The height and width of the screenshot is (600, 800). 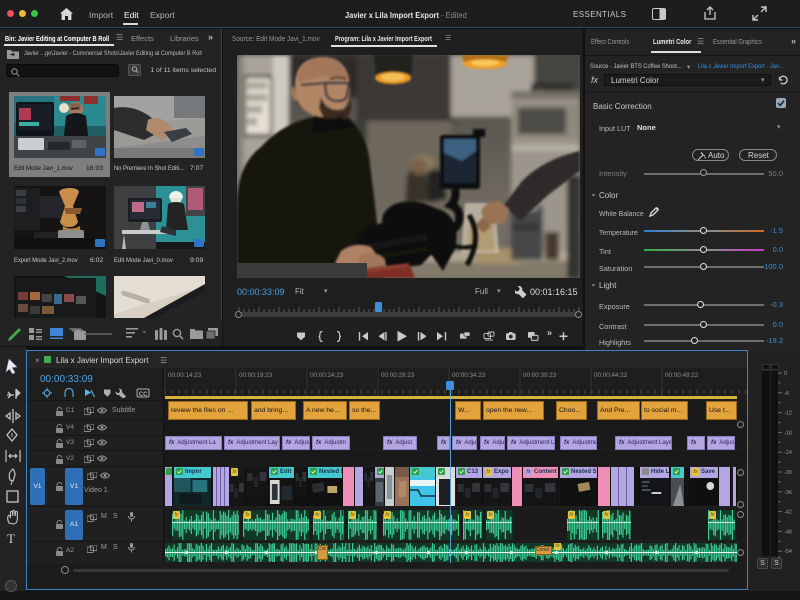 I want to click on svg-text: 00:00:24:23, so click(x=327, y=375).